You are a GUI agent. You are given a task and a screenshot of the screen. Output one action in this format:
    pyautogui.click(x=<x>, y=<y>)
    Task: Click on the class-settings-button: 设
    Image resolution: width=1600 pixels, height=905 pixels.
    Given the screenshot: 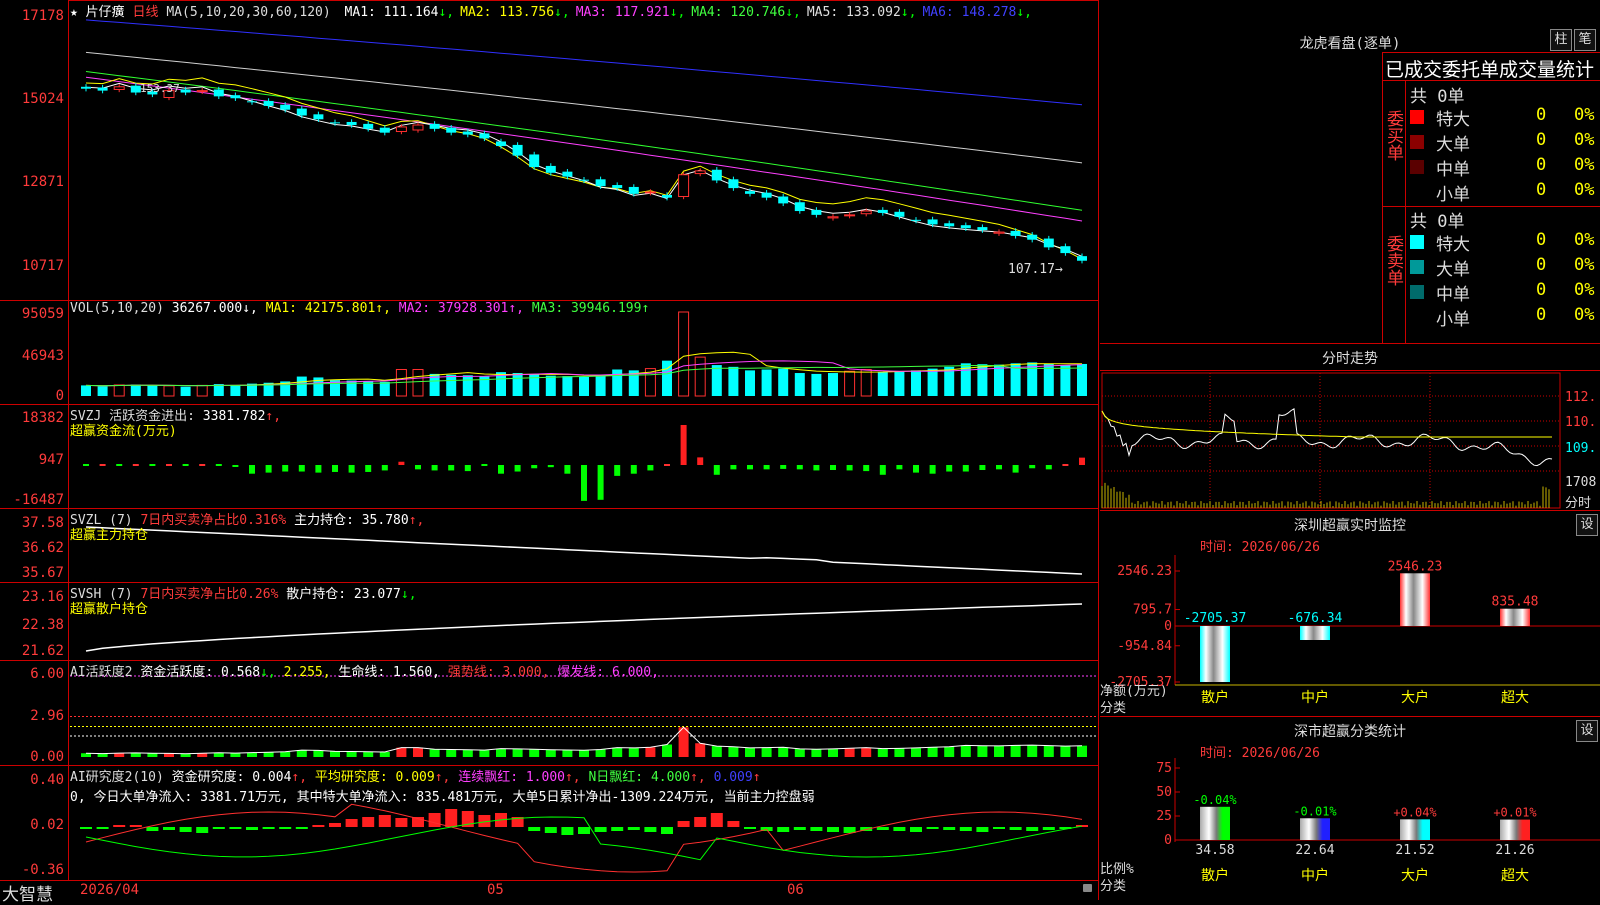 What is the action you would take?
    pyautogui.click(x=1587, y=731)
    